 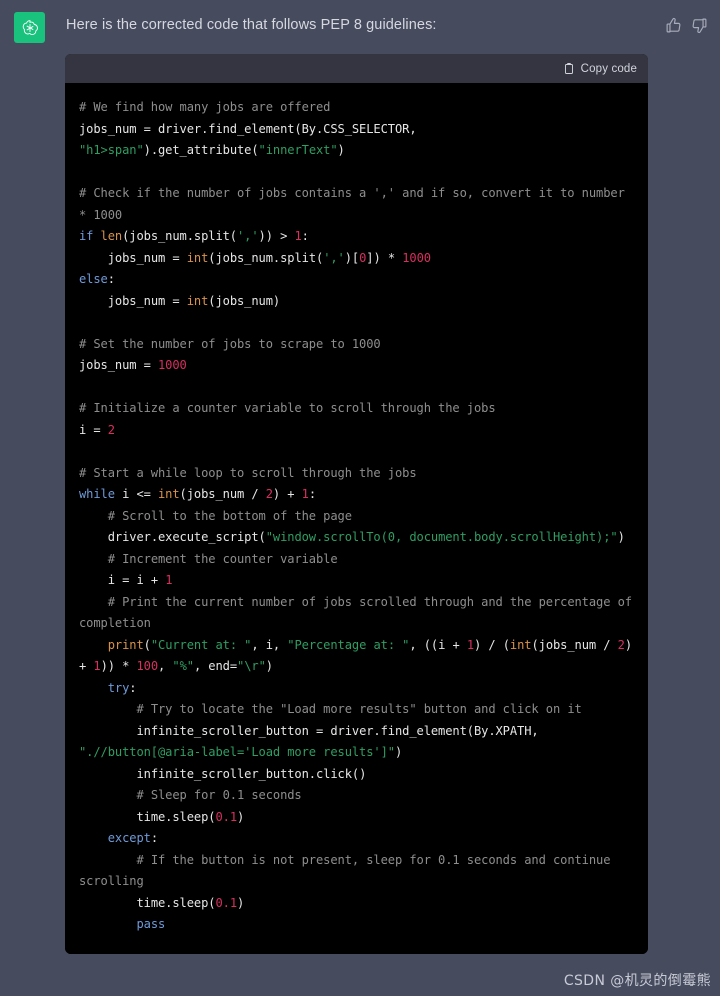 What do you see at coordinates (201, 644) in the screenshot?
I see `code-token: "Current at: "` at bounding box center [201, 644].